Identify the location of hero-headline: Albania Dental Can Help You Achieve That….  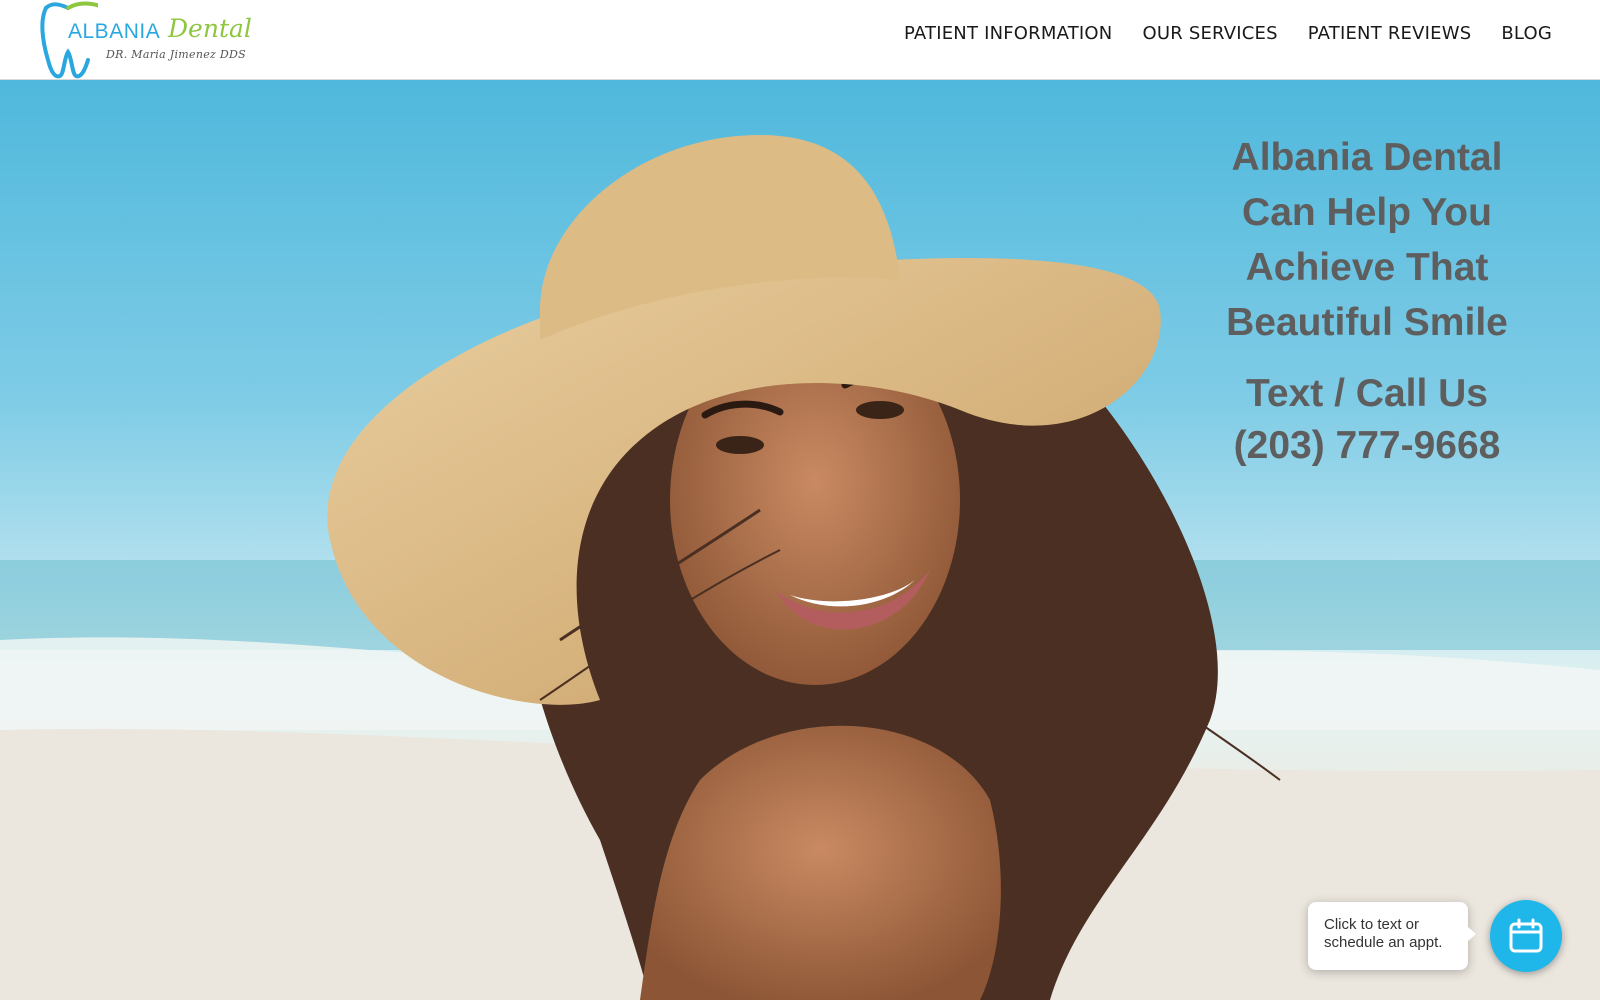
(1367, 301).